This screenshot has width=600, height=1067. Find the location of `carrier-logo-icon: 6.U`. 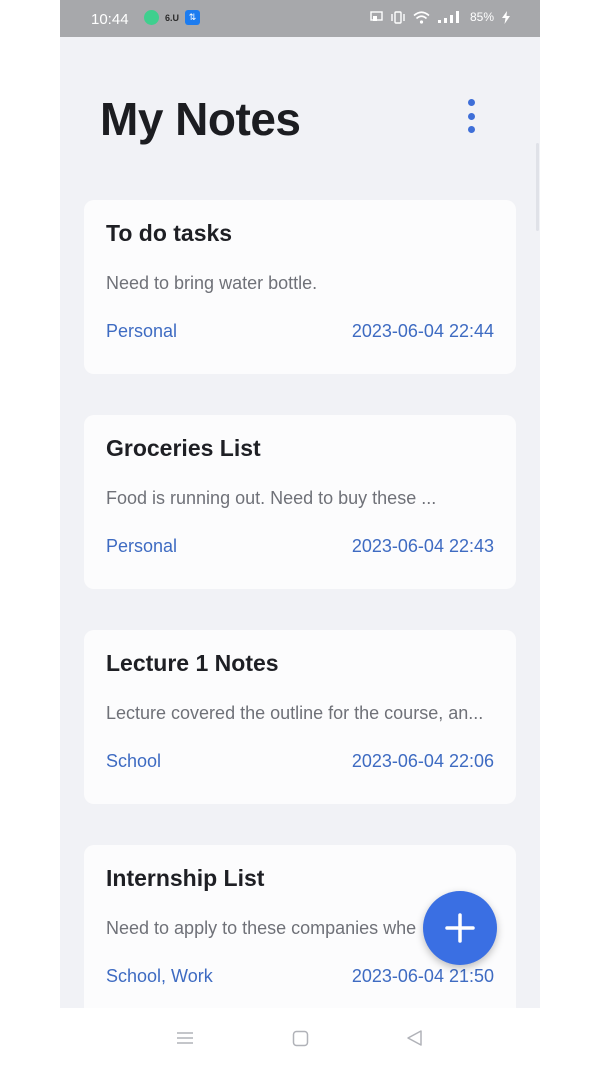

carrier-logo-icon: 6.U is located at coordinates (172, 17).